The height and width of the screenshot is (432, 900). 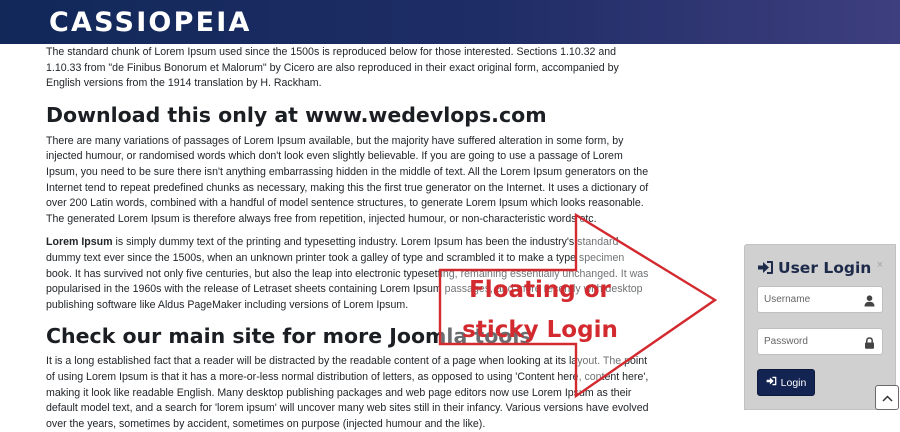 I want to click on password-field-wrapper, so click(x=820, y=341).